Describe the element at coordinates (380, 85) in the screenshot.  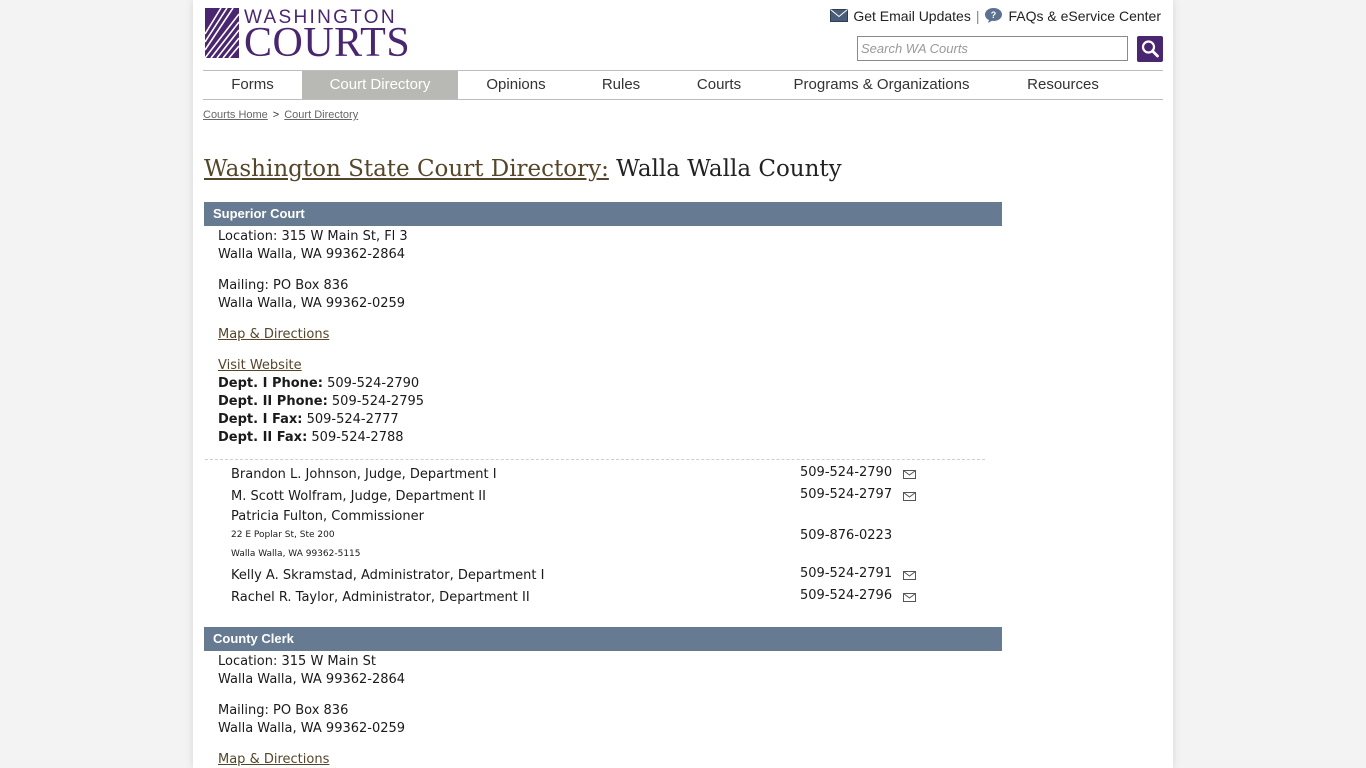
I see `nav-court-directory: Court Directory` at that location.